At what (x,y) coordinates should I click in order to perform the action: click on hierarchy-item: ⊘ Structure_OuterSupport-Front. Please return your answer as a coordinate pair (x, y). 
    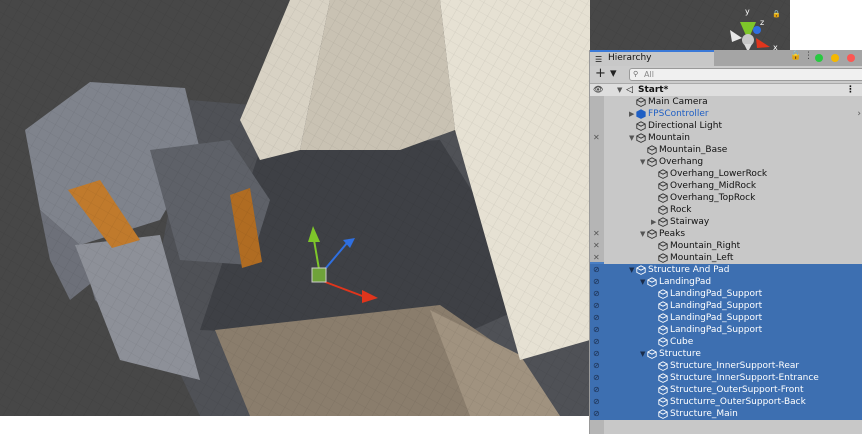
    Looking at the image, I should click on (726, 390).